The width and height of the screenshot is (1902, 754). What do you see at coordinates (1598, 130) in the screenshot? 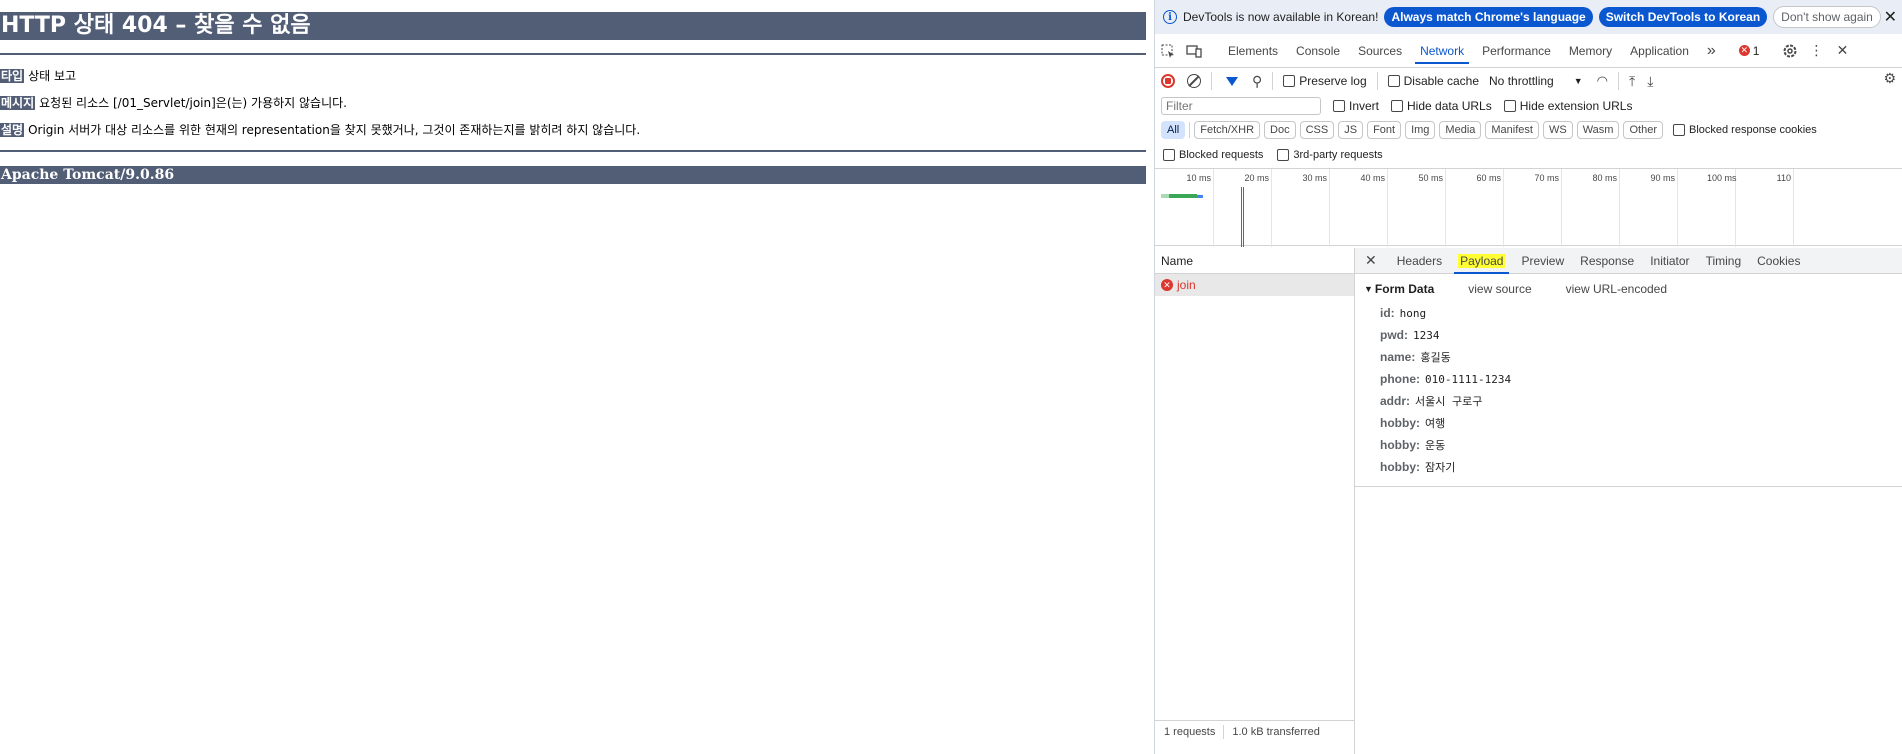
I see `type-filter-wasm: Wasm` at bounding box center [1598, 130].